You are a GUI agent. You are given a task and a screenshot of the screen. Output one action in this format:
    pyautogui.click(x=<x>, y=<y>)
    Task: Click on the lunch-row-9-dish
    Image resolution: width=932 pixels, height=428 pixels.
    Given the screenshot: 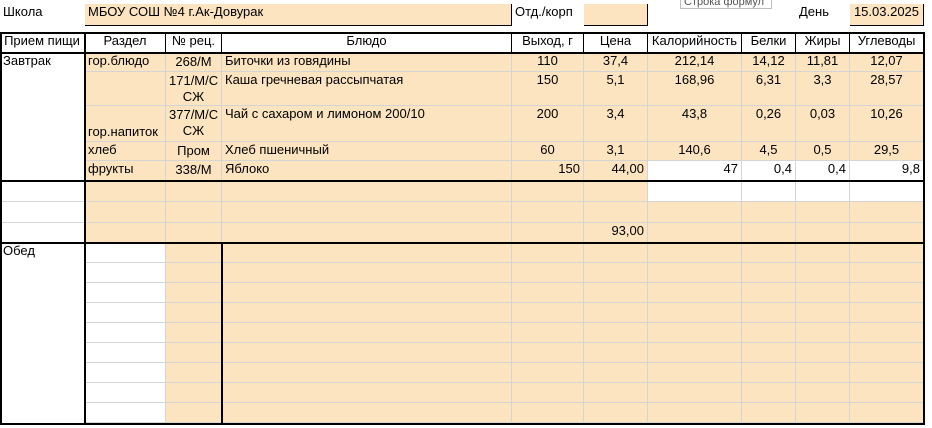 What is the action you would take?
    pyautogui.click(x=367, y=413)
    